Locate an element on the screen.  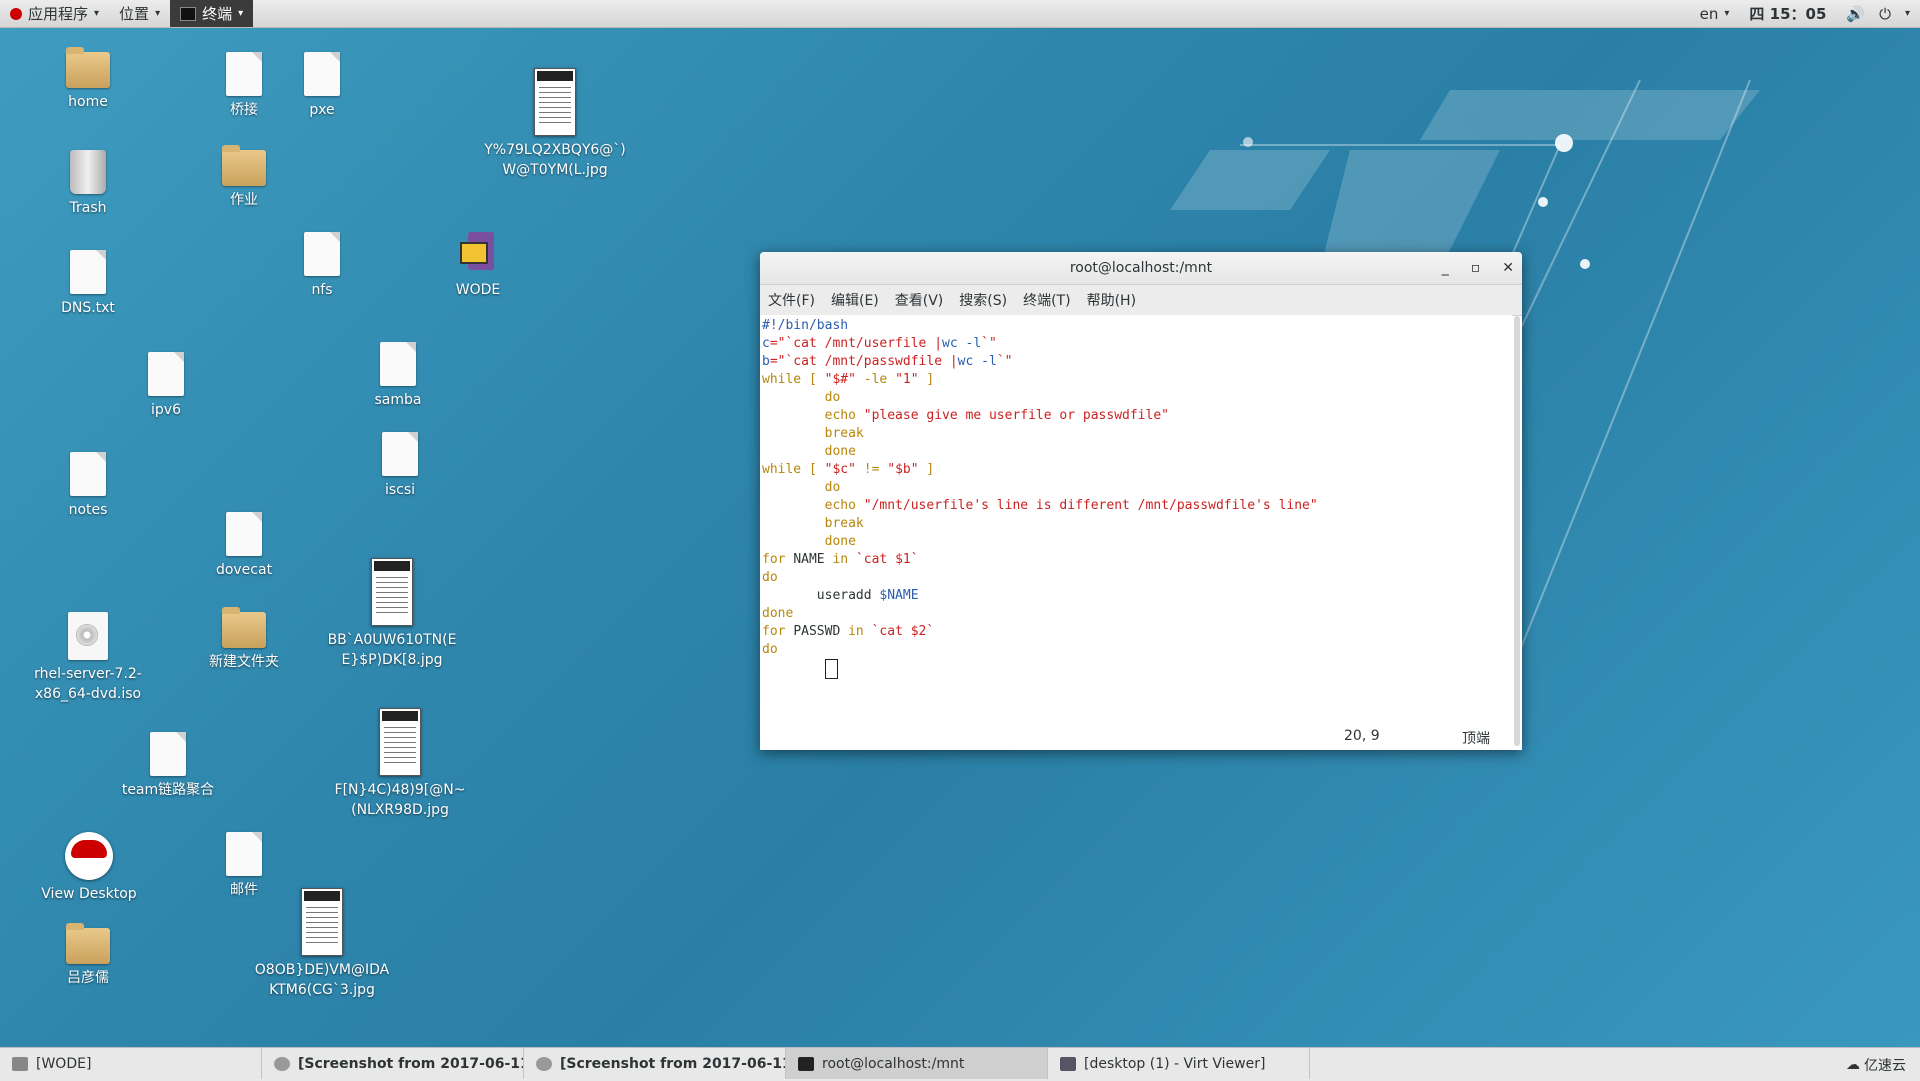
clock-label: 四 15：05 is located at coordinates (1788, 14).